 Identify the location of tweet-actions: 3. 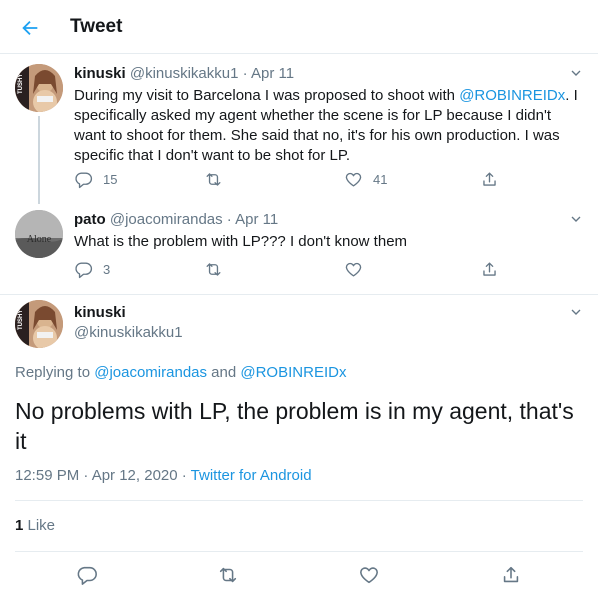
(294, 272).